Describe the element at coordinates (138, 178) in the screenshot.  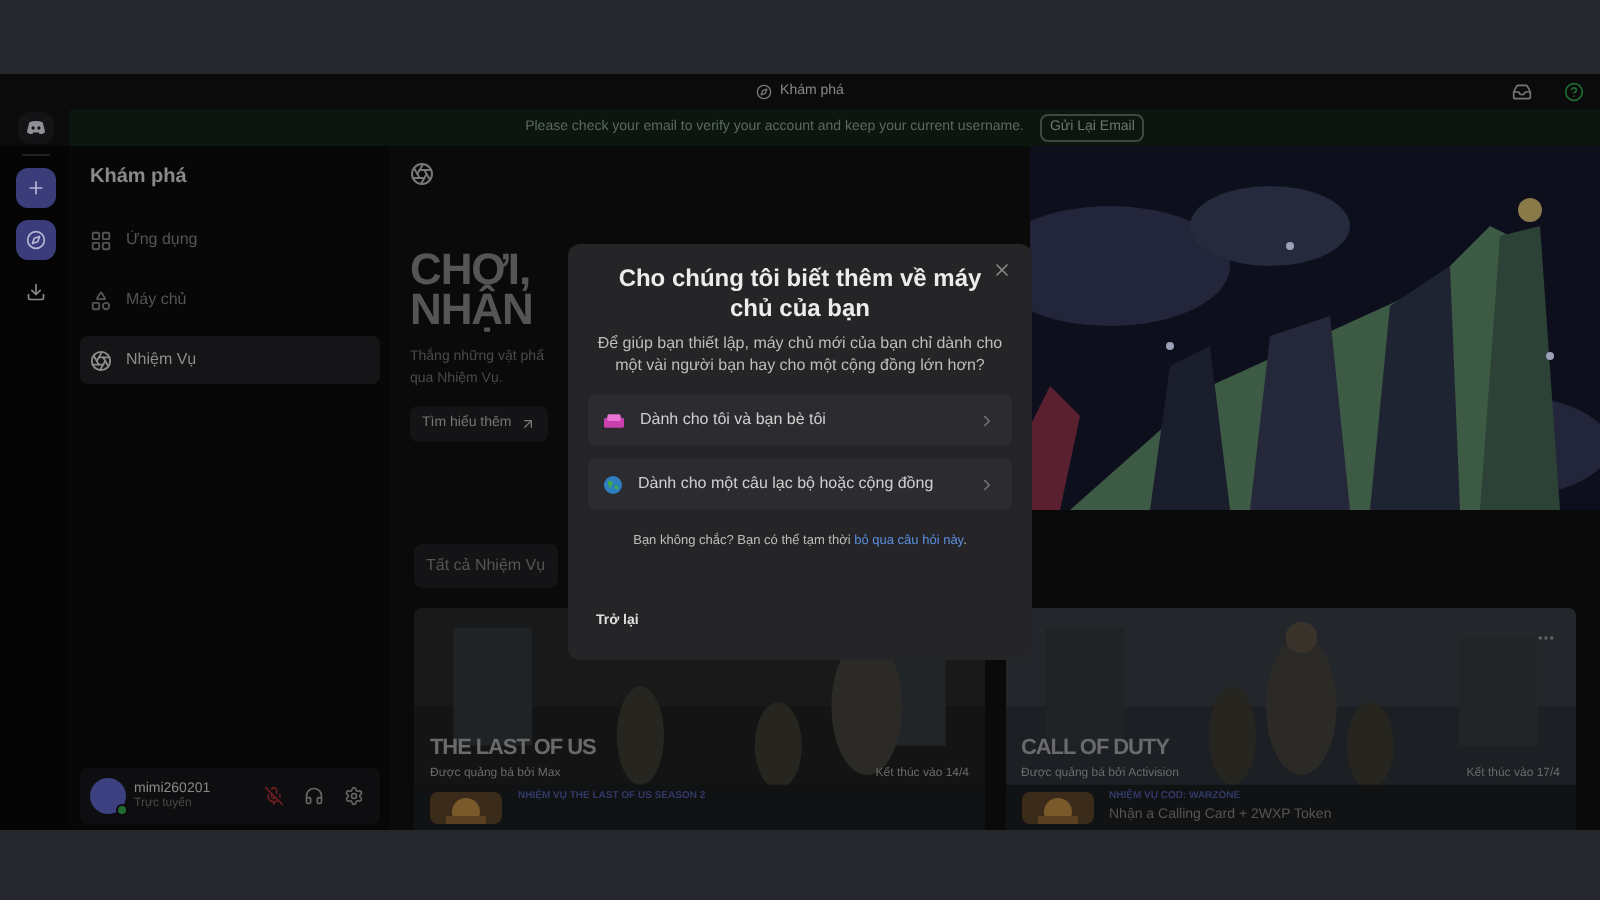
I see `sidebar-title: Khám phá` at that location.